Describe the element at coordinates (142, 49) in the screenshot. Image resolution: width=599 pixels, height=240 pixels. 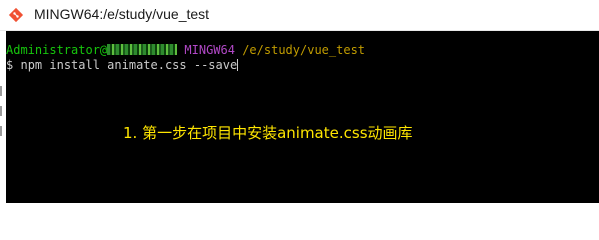
I see `redacted-hostname` at that location.